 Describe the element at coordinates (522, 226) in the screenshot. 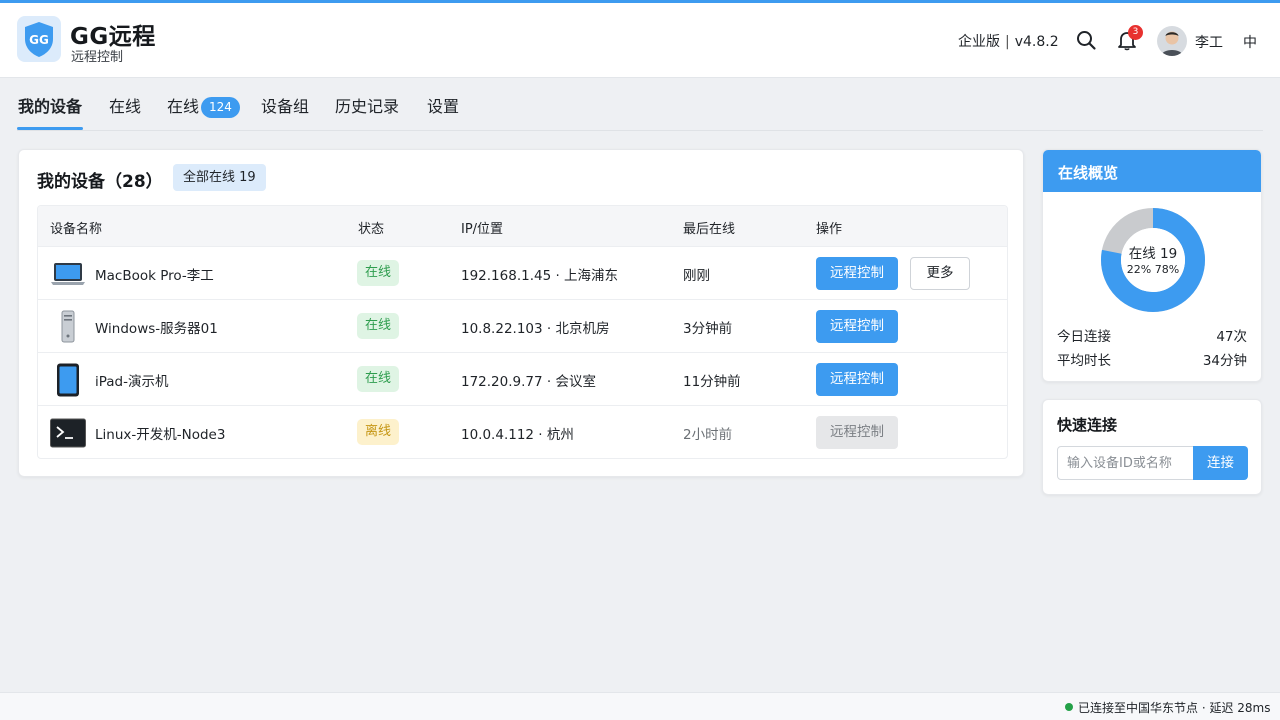

I see `table-header: 设备名称 状态 IP/位置 最后在线 操作` at that location.